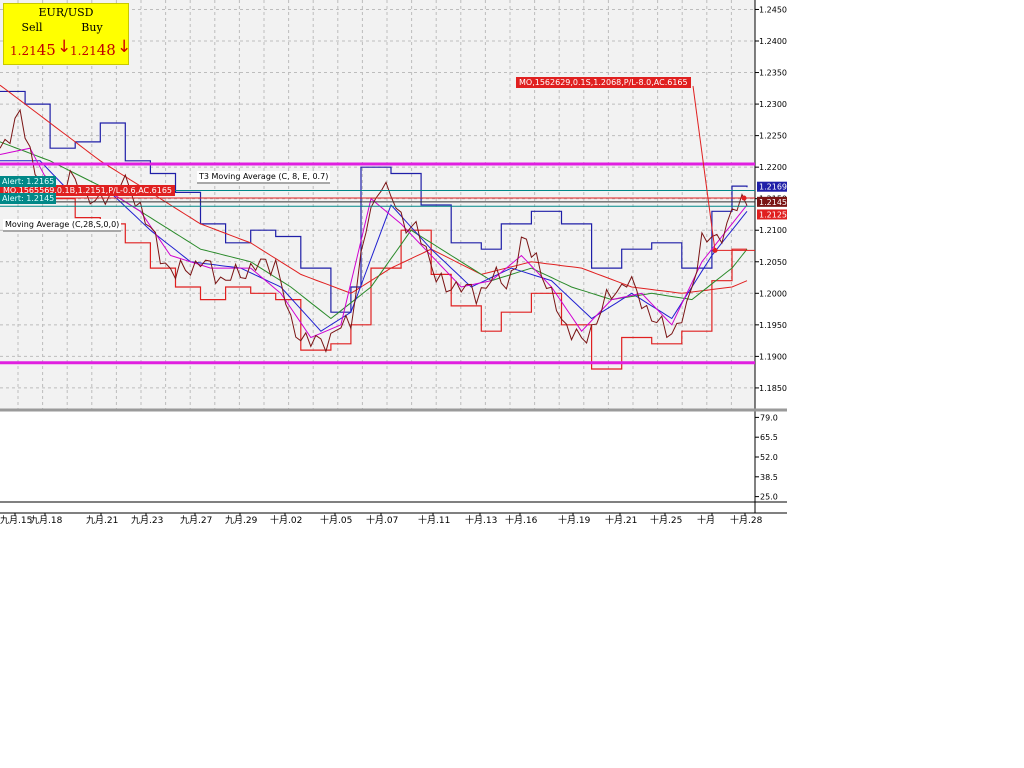 This screenshot has width=1024, height=768. Describe the element at coordinates (33, 50) in the screenshot. I see `sell-price: 1.2145` at that location.